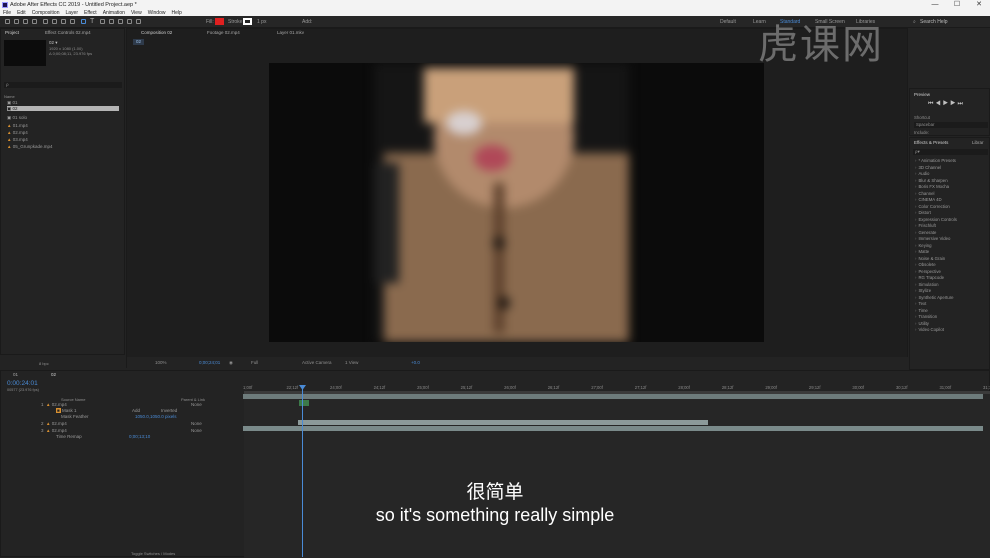 This screenshot has width=990, height=558. What do you see at coordinates (136, 410) in the screenshot?
I see `mask-mode-dropdown: Add` at bounding box center [136, 410].